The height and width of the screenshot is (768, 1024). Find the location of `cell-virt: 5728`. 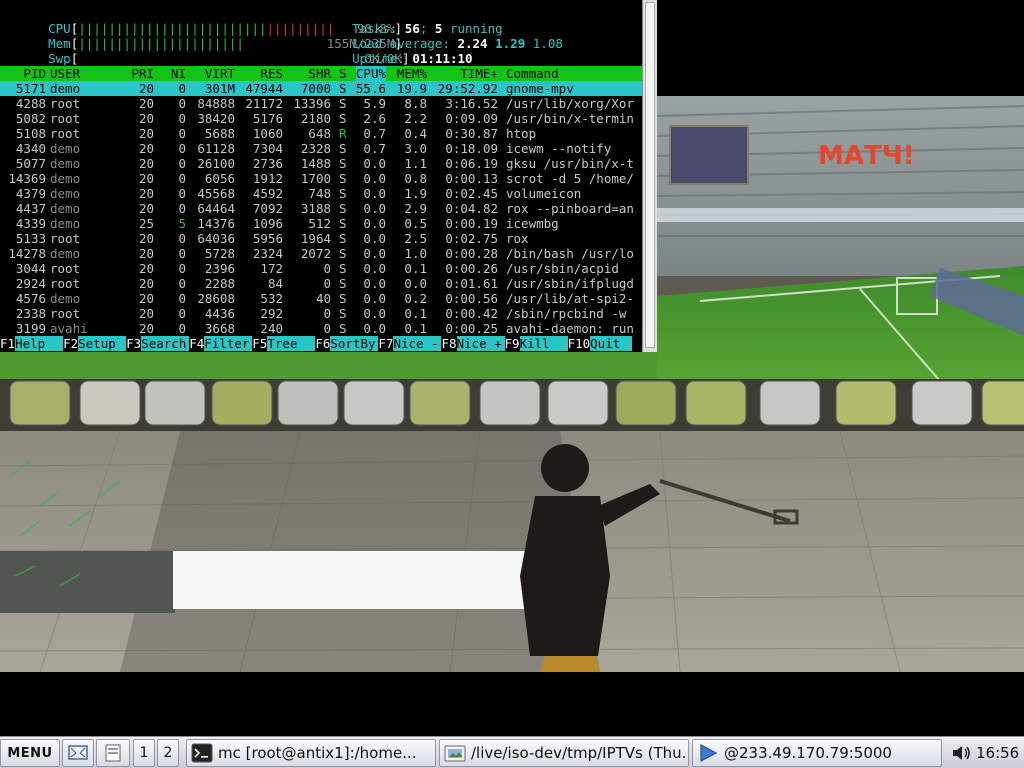

cell-virt: 5728 is located at coordinates (219, 253).